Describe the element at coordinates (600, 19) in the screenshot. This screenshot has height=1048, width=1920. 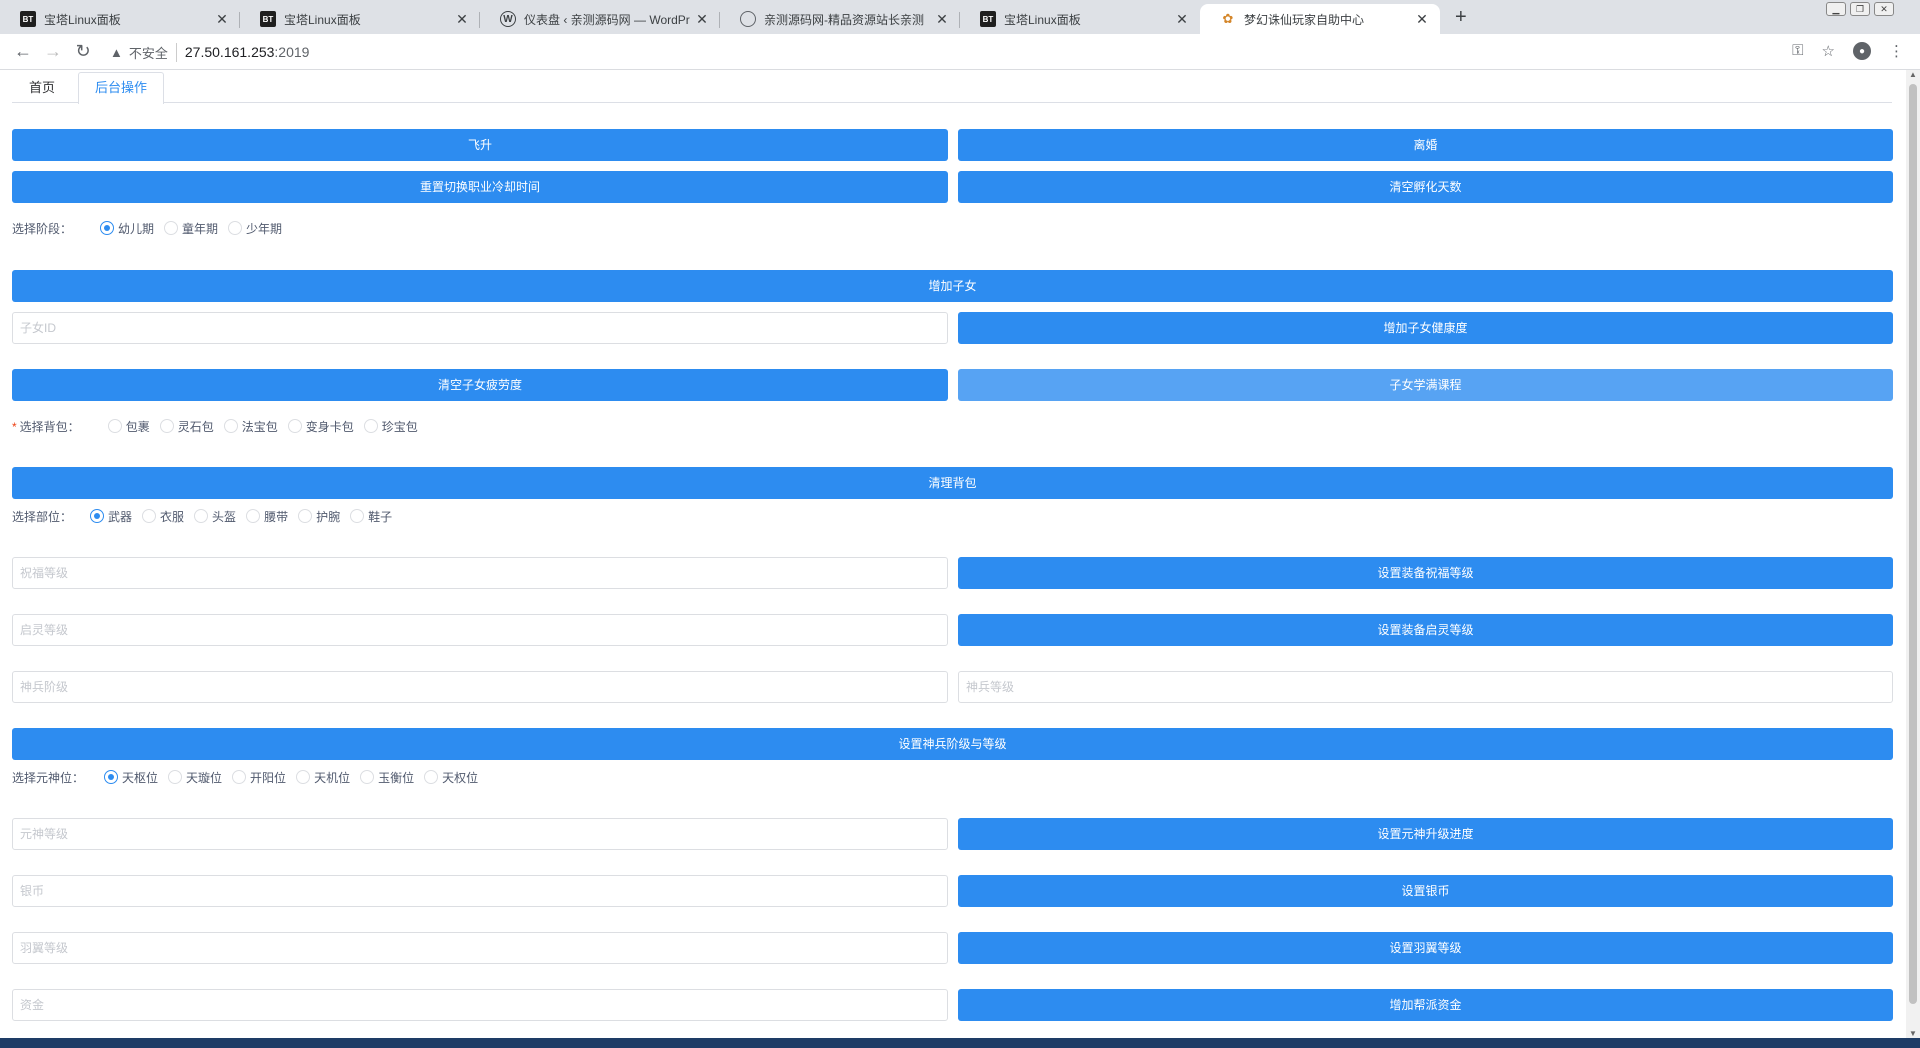
I see `browser-tab: W 仪表盘 ‹ 亲测源码网 — WordPr ✕` at that location.